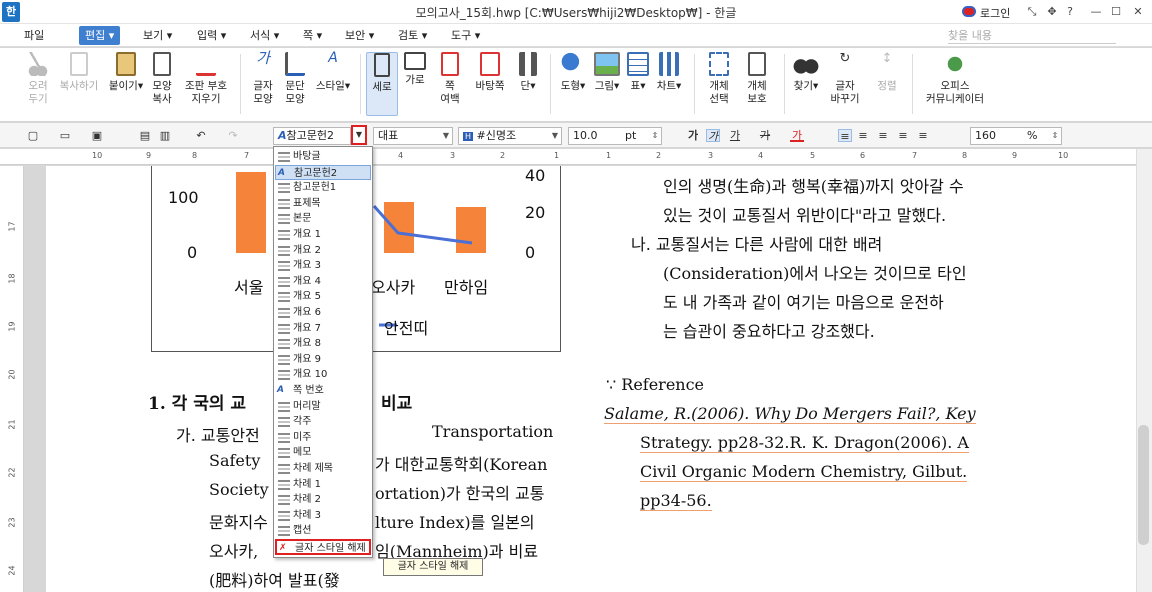 This screenshot has width=1152, height=592. Describe the element at coordinates (528, 72) in the screenshot. I see `columns-button: 단▾` at that location.